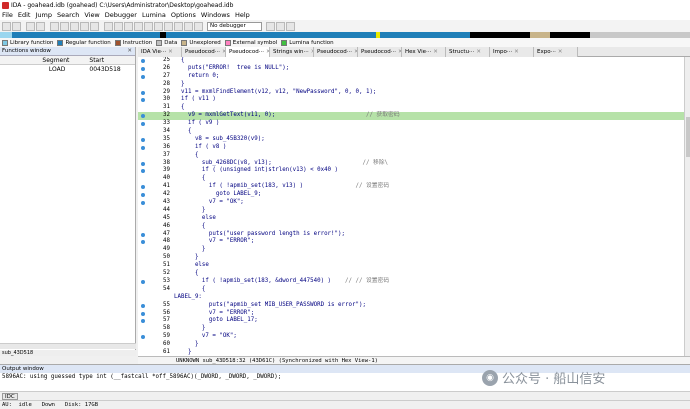 The image size is (690, 409). Describe the element at coordinates (411, 132) in the screenshot. I see `code-line: 34 {` at that location.